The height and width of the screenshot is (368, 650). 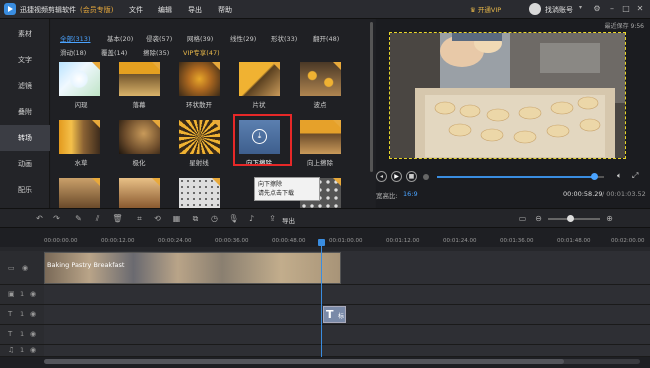 What do you see at coordinates (493, 9) in the screenshot?
I see `vip-button: ♛ 开通VIP` at bounding box center [493, 9].